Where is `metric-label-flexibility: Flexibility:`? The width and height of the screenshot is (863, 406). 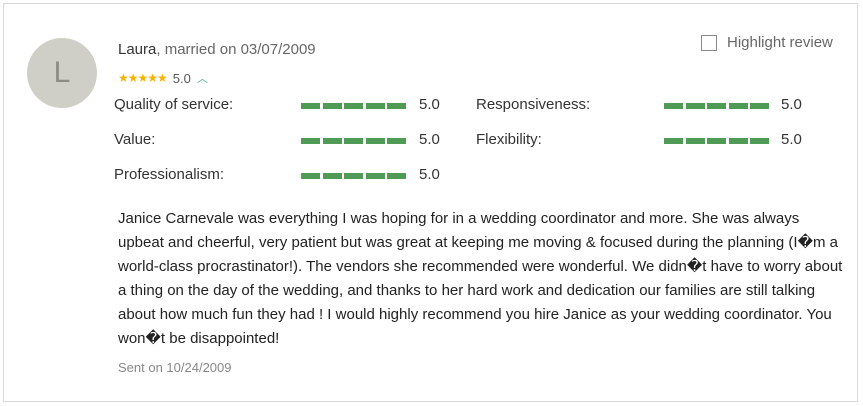
metric-label-flexibility: Flexibility: is located at coordinates (509, 139).